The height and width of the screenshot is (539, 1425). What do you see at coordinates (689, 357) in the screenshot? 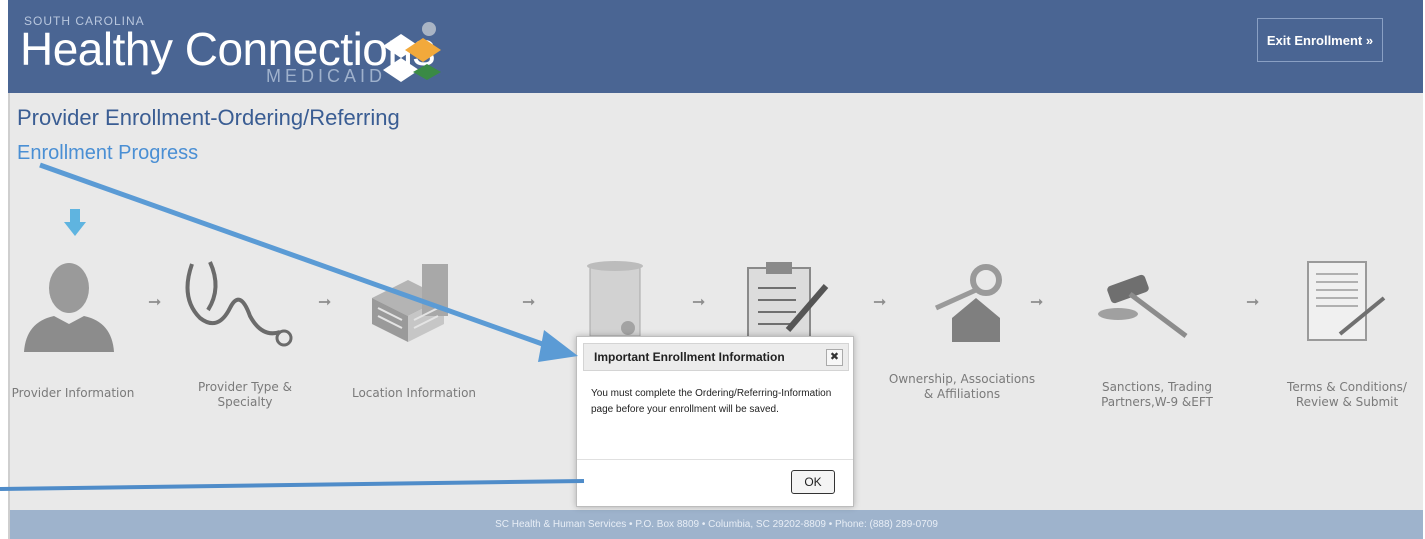
I see `dialog-title: Important Enrollment Information` at bounding box center [689, 357].